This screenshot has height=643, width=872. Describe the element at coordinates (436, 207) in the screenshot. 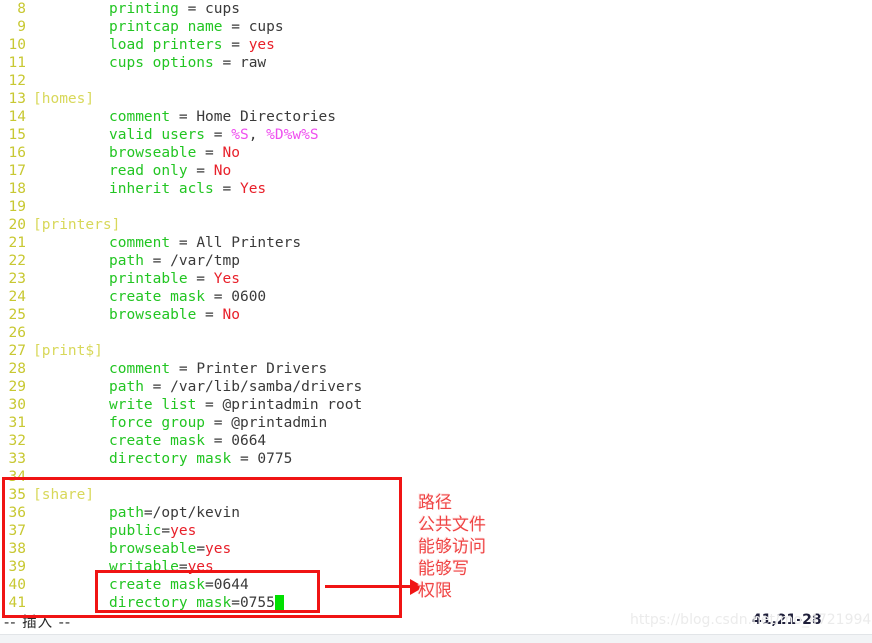

I see `code-line: 19` at that location.